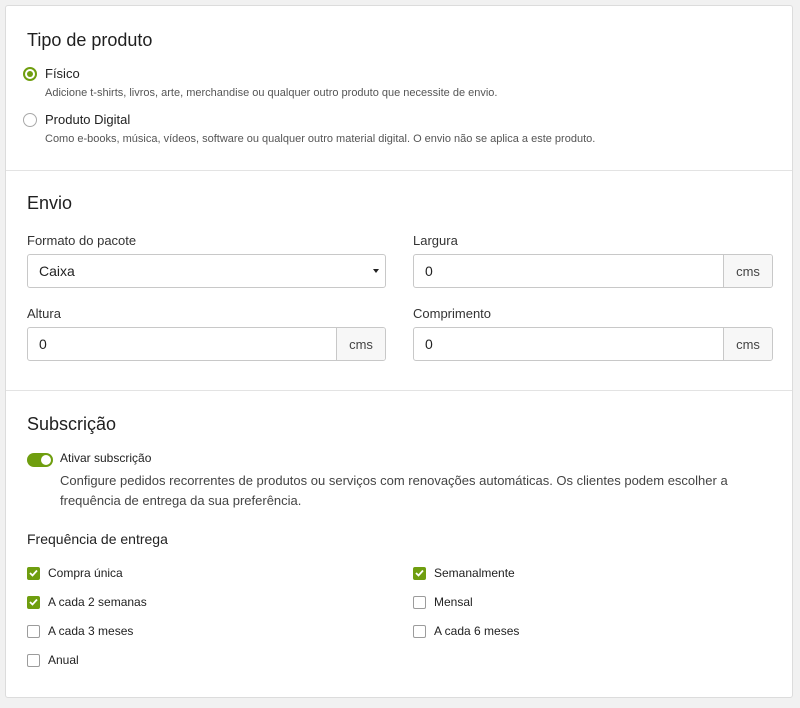 Image resolution: width=800 pixels, height=708 pixels. Describe the element at coordinates (747, 344) in the screenshot. I see `length-unit: cms` at that location.